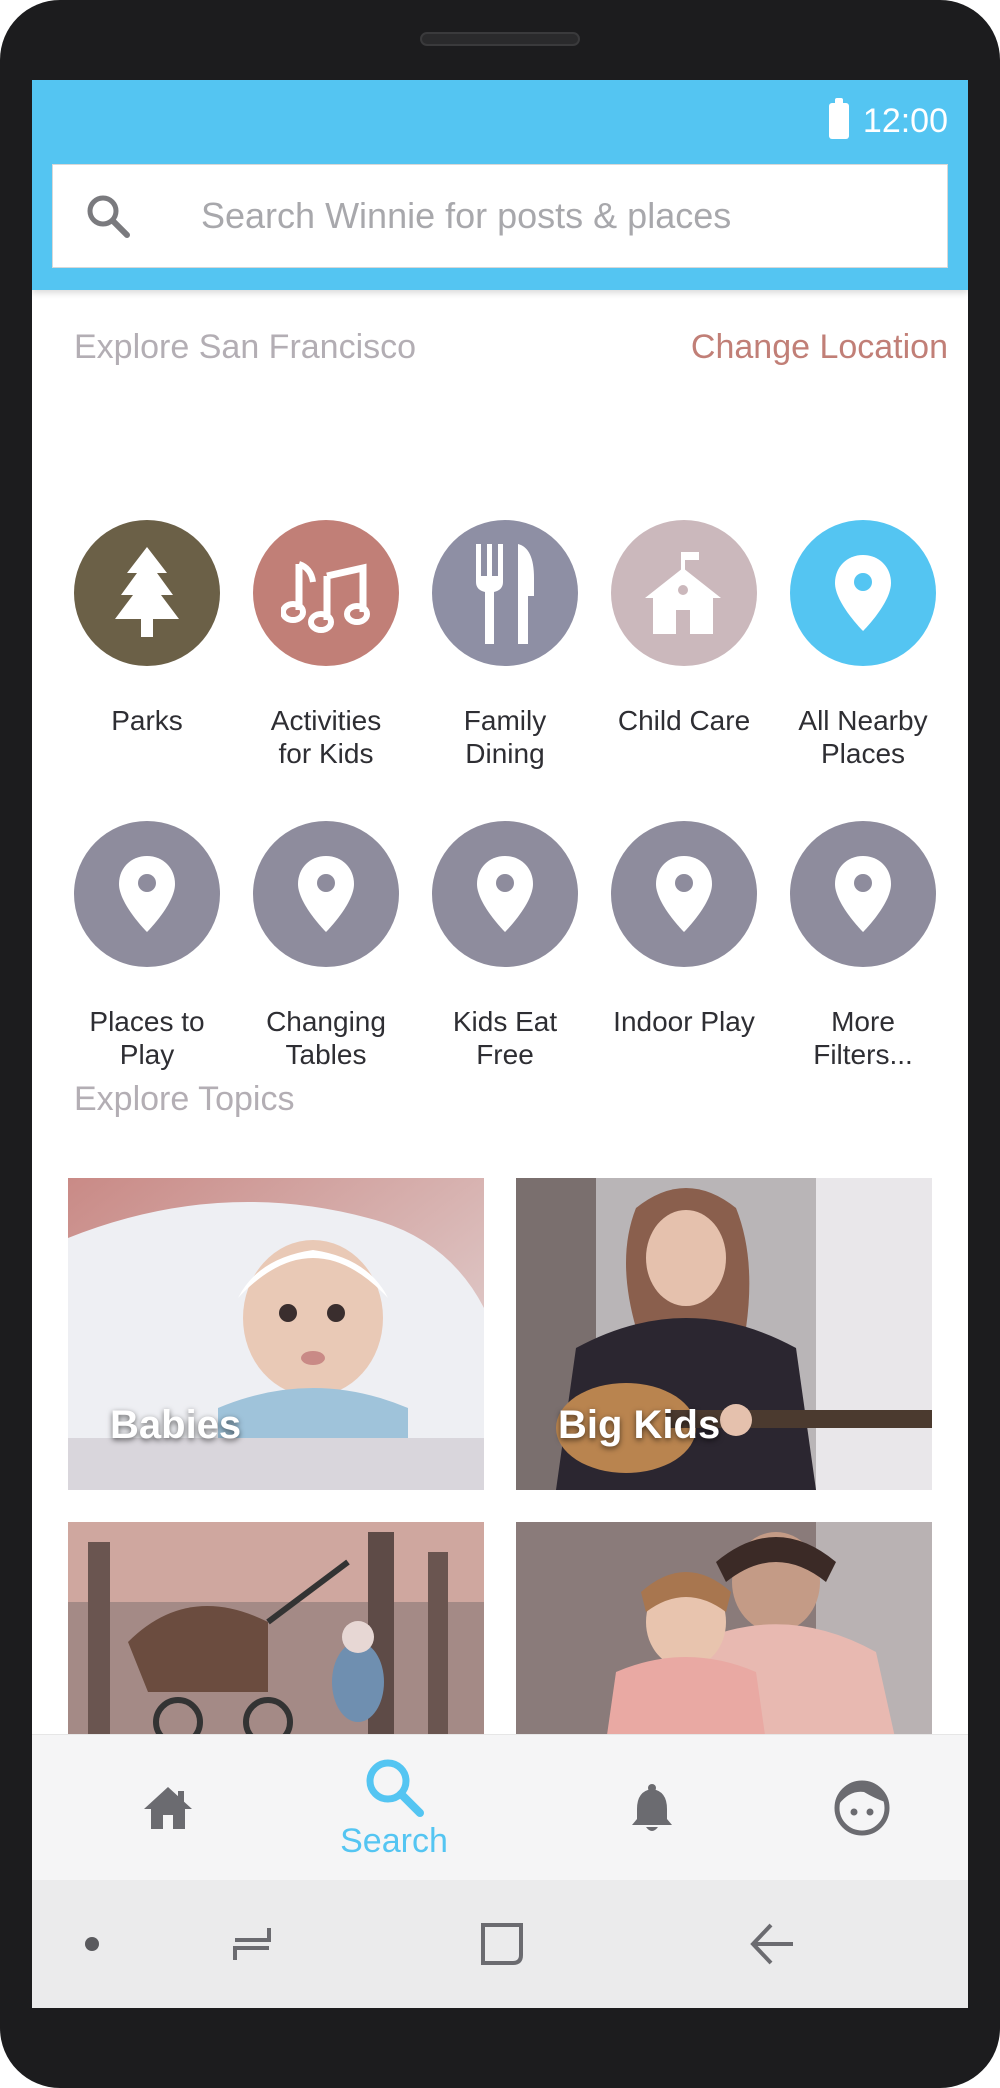 Image resolution: width=1000 pixels, height=2088 pixels. I want to click on bell-icon, so click(652, 1807).